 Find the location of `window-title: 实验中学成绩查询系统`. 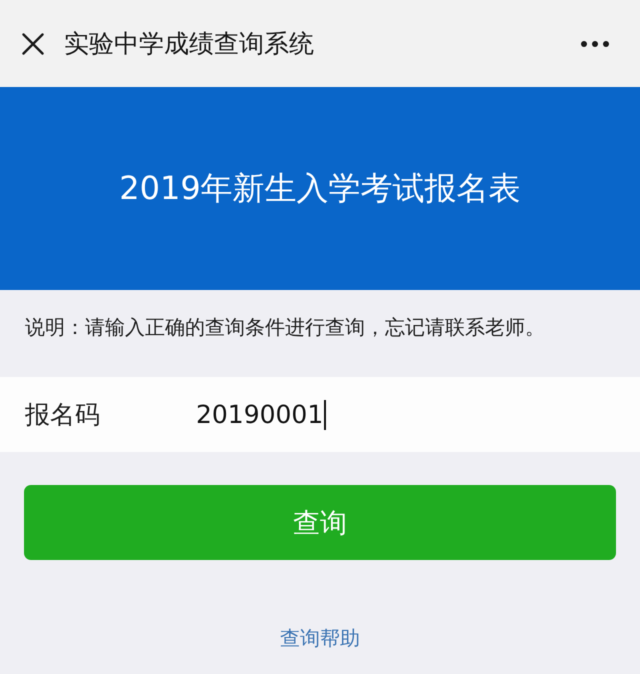

window-title: 实验中学成绩查询系统 is located at coordinates (189, 44).